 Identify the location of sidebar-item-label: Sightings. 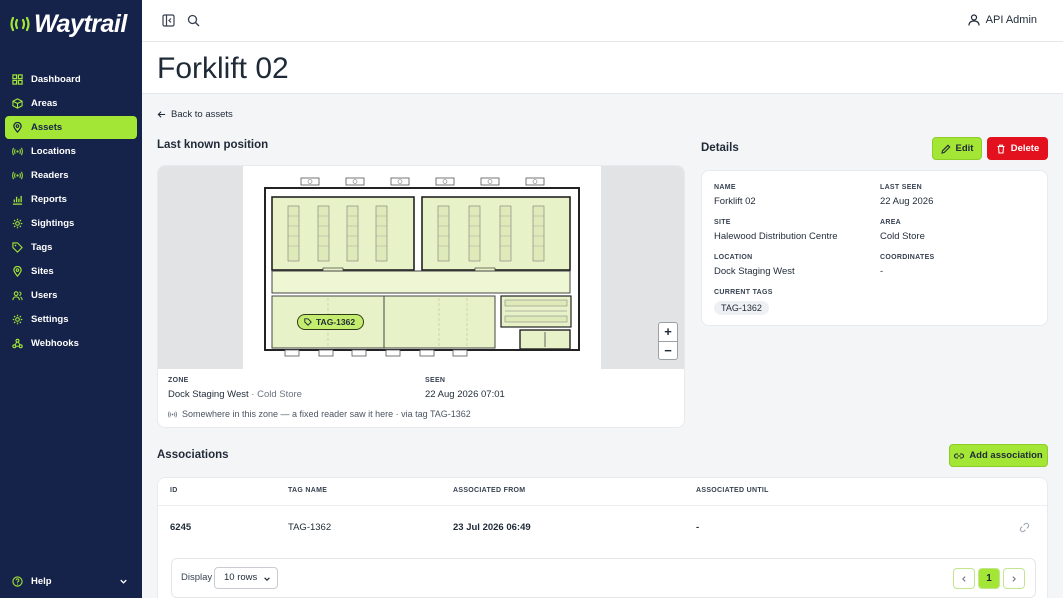
(53, 223).